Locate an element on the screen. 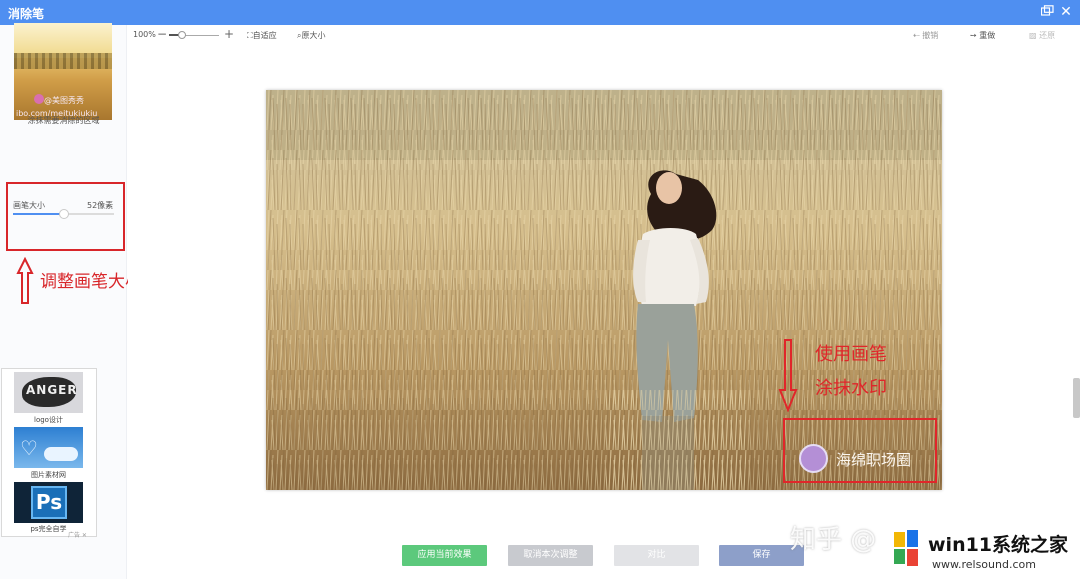 The image size is (1080, 579). arrow-left-icon: ⇠ is located at coordinates (918, 35).